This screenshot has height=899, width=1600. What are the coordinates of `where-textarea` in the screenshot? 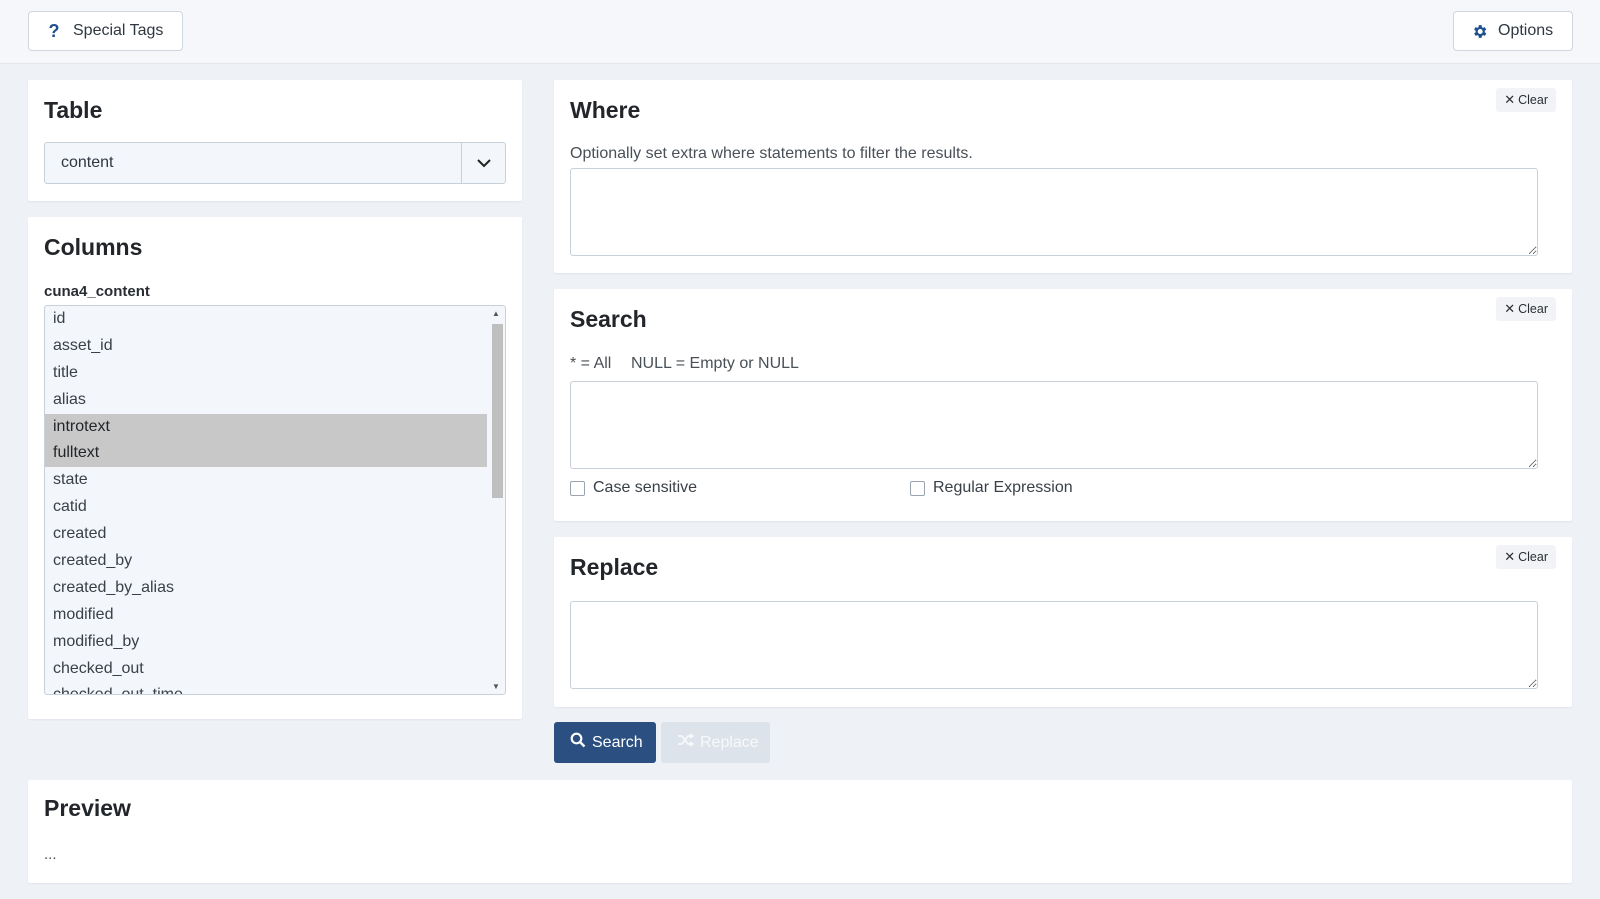 It's located at (1054, 212).